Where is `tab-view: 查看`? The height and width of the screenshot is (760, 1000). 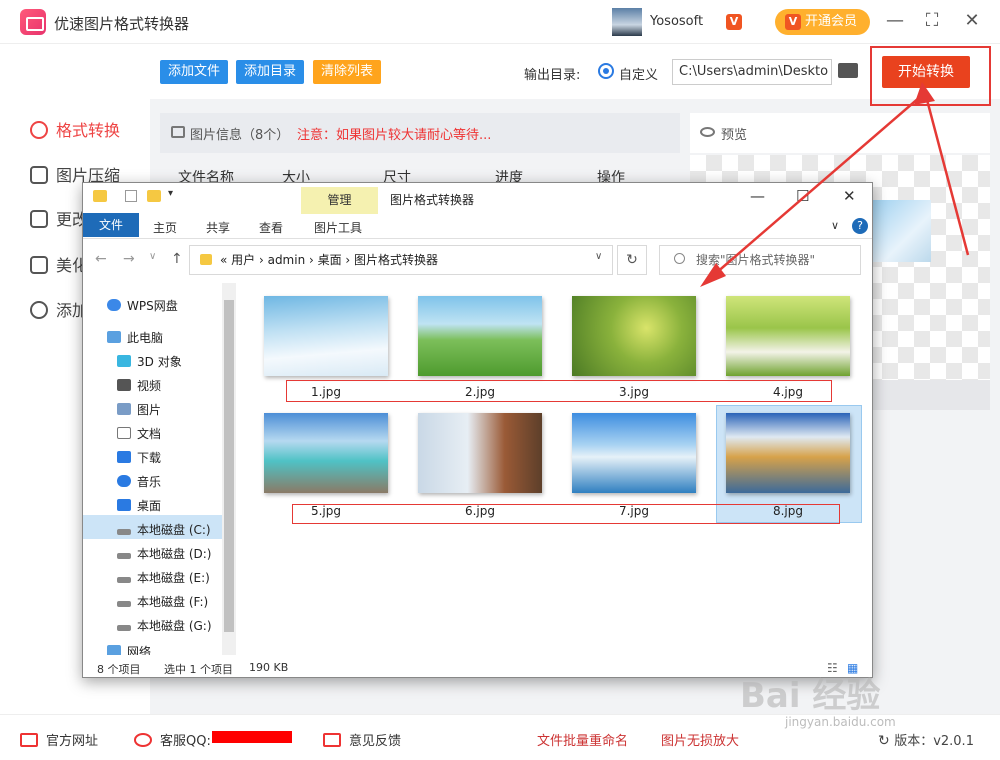 tab-view: 查看 is located at coordinates (271, 227).